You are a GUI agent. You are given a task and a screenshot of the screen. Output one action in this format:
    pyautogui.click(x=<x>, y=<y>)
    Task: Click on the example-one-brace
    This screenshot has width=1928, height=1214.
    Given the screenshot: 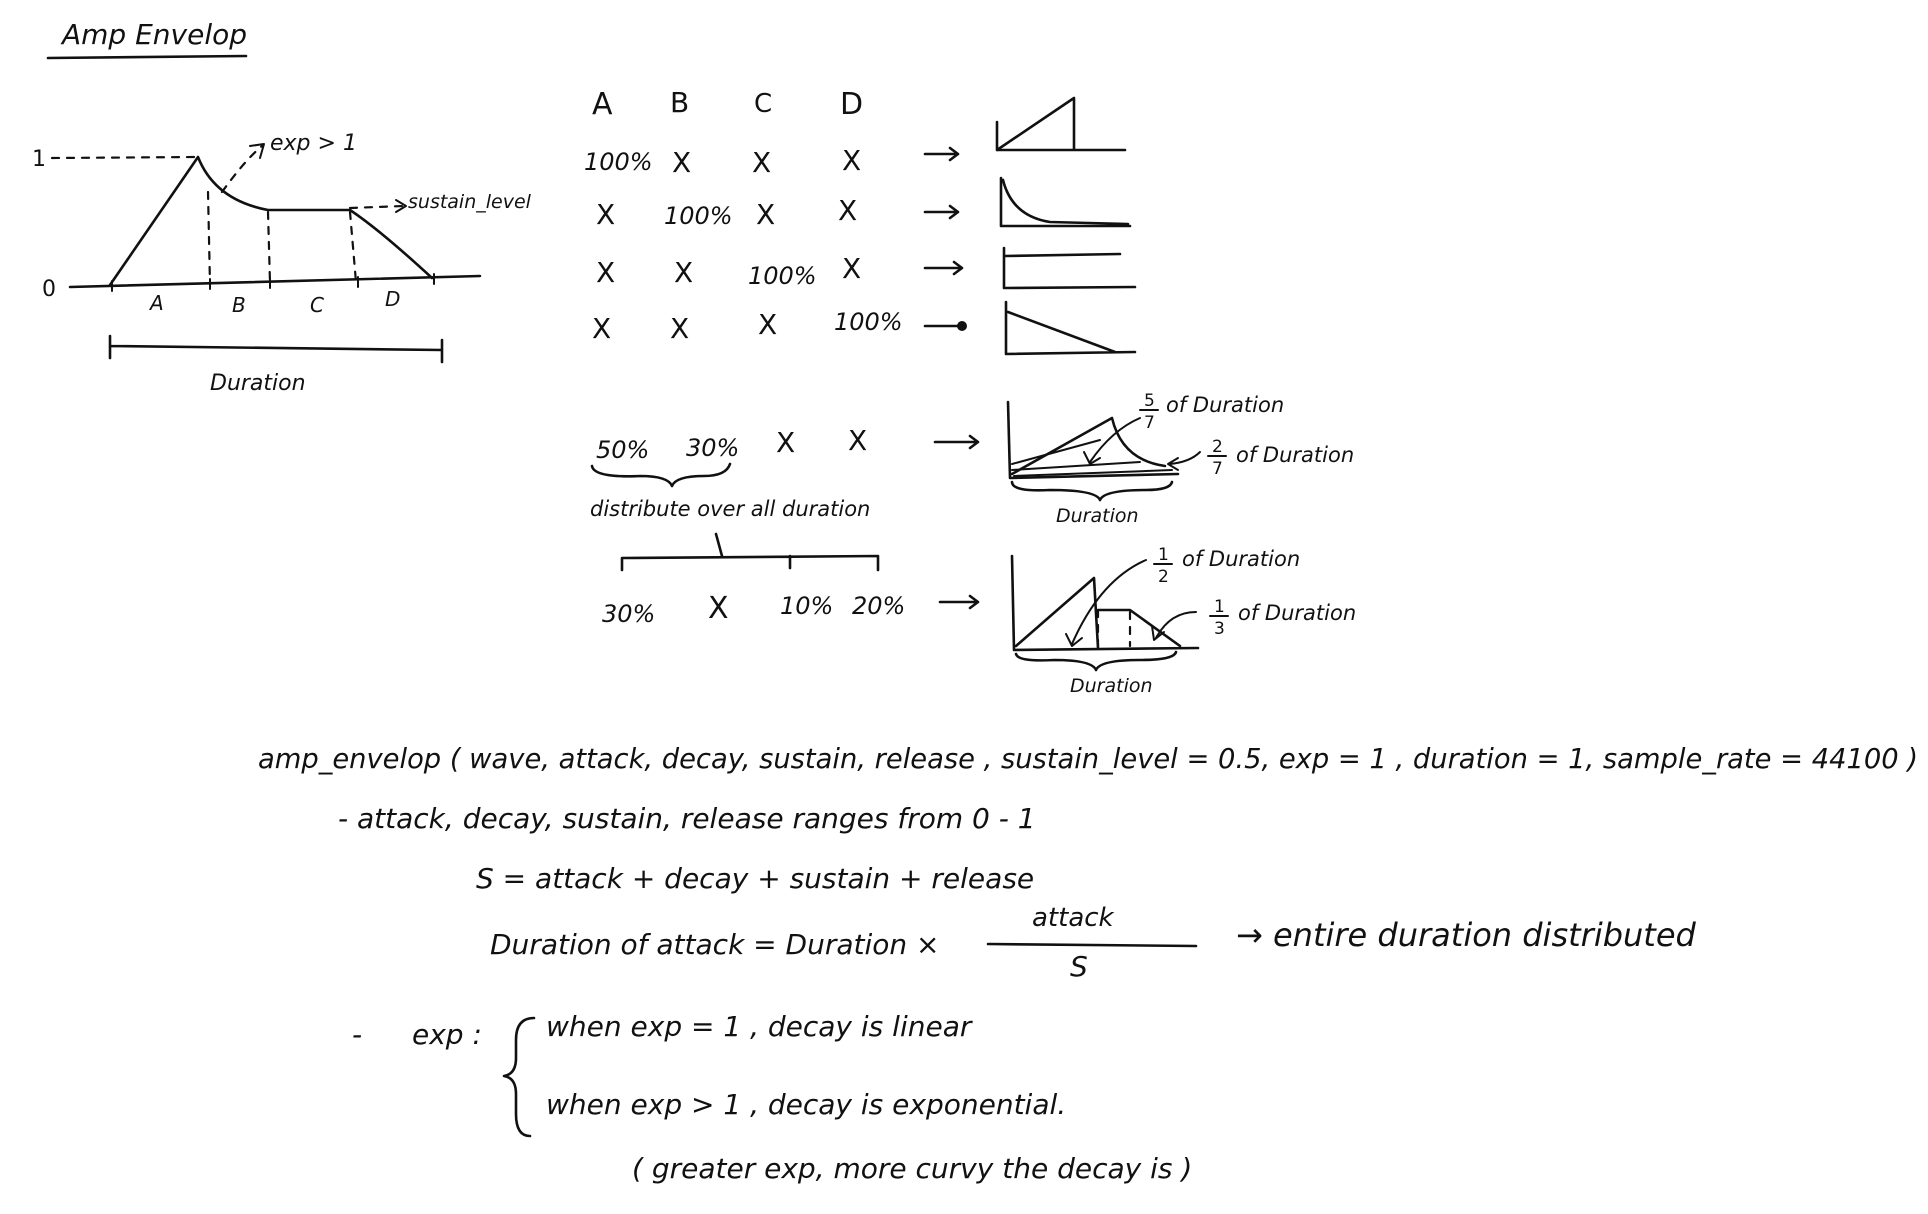 What is the action you would take?
    pyautogui.click(x=661, y=475)
    